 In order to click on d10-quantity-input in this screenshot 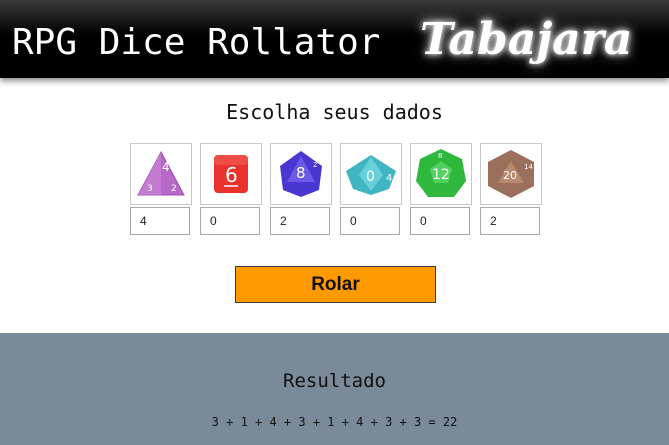, I will do `click(370, 221)`.